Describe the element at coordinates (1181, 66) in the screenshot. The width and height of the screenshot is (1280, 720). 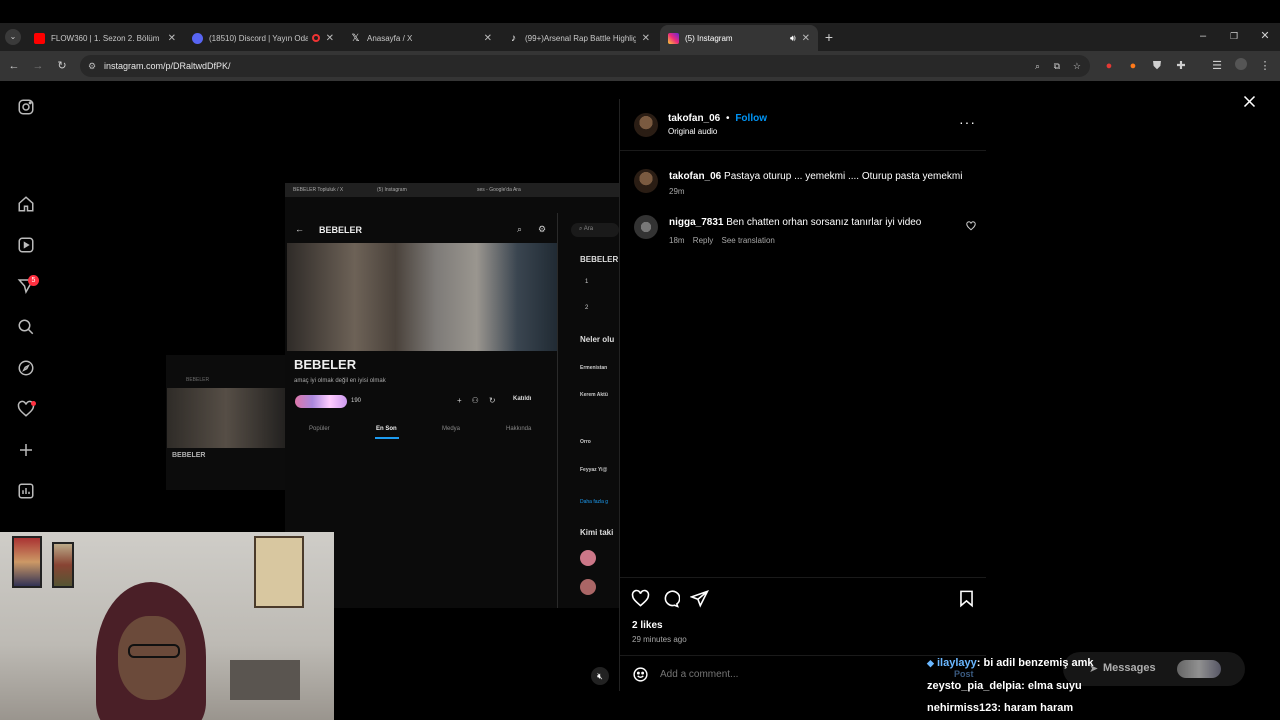
I see `extensions-puzzle-icon: ✚` at that location.